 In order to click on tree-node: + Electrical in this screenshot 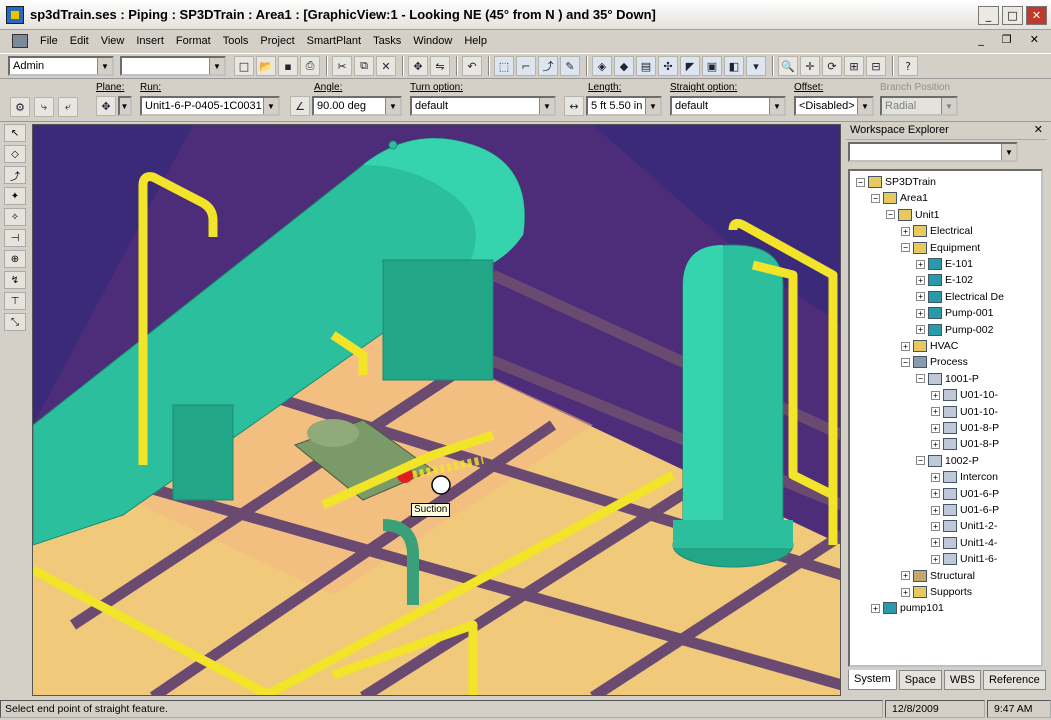, I will do `click(937, 231)`.